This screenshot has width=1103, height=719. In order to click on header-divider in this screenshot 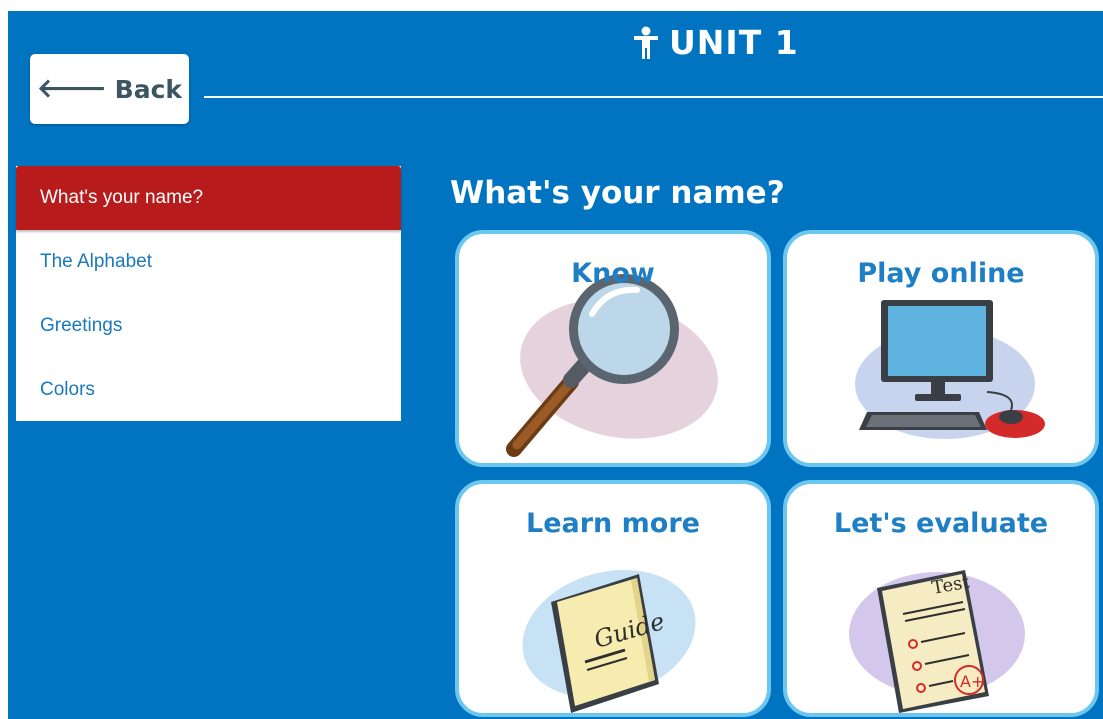, I will do `click(653, 97)`.